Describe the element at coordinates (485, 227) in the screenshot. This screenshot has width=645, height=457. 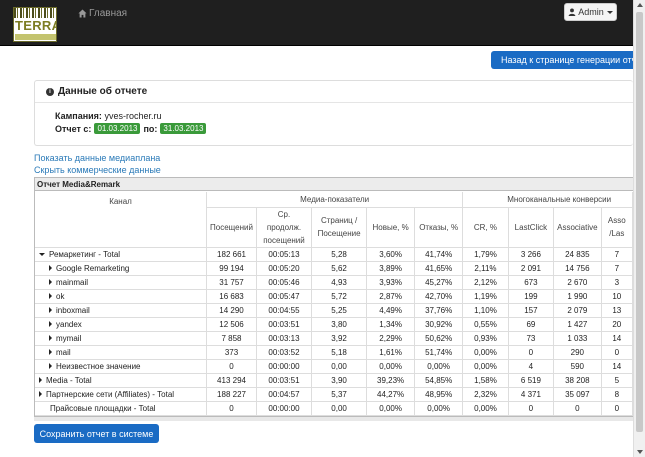
I see `col-cr-percent: CR, %` at that location.